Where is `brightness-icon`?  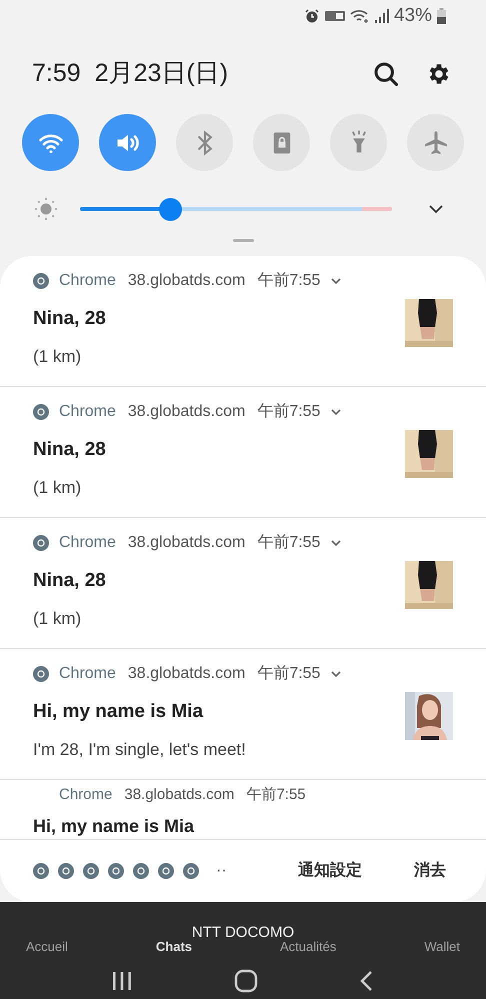 brightness-icon is located at coordinates (46, 209).